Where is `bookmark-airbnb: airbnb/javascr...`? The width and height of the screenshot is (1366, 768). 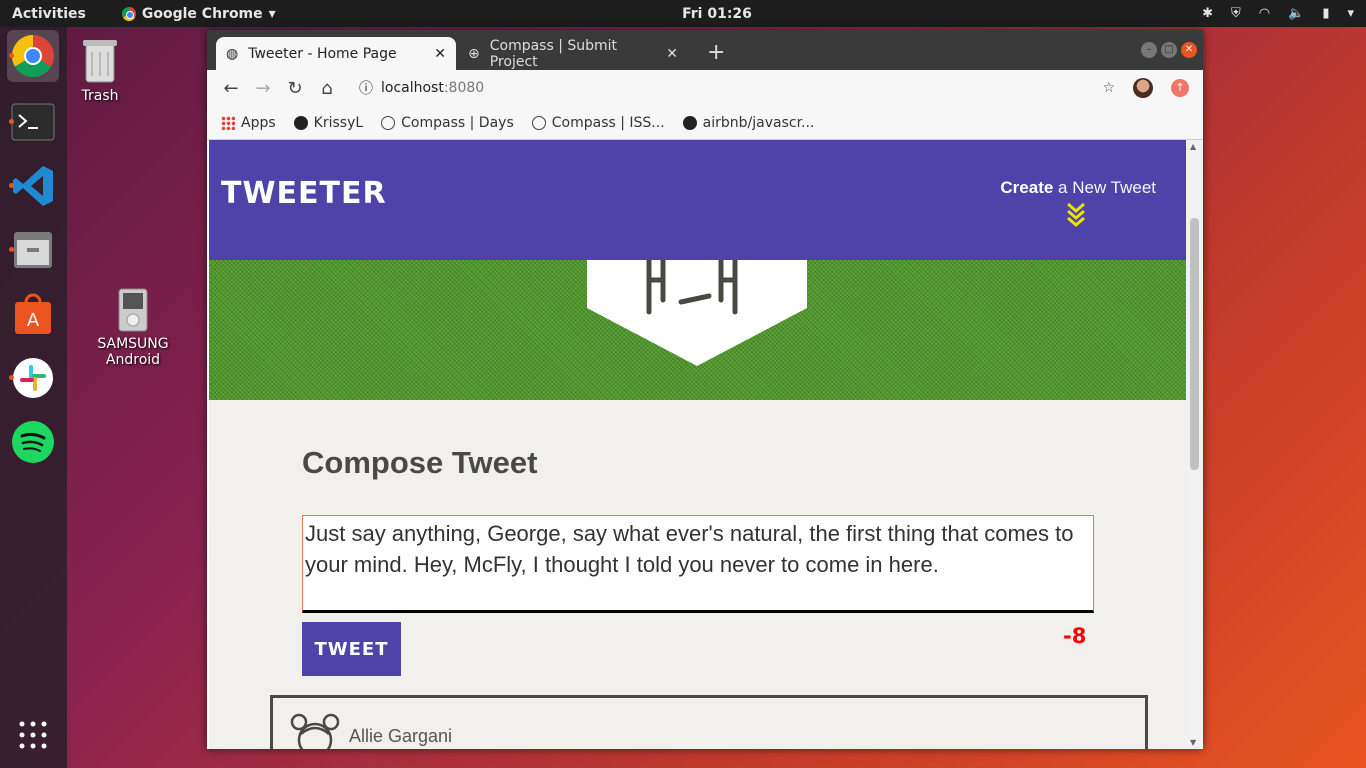 bookmark-airbnb: airbnb/javascr... is located at coordinates (748, 122).